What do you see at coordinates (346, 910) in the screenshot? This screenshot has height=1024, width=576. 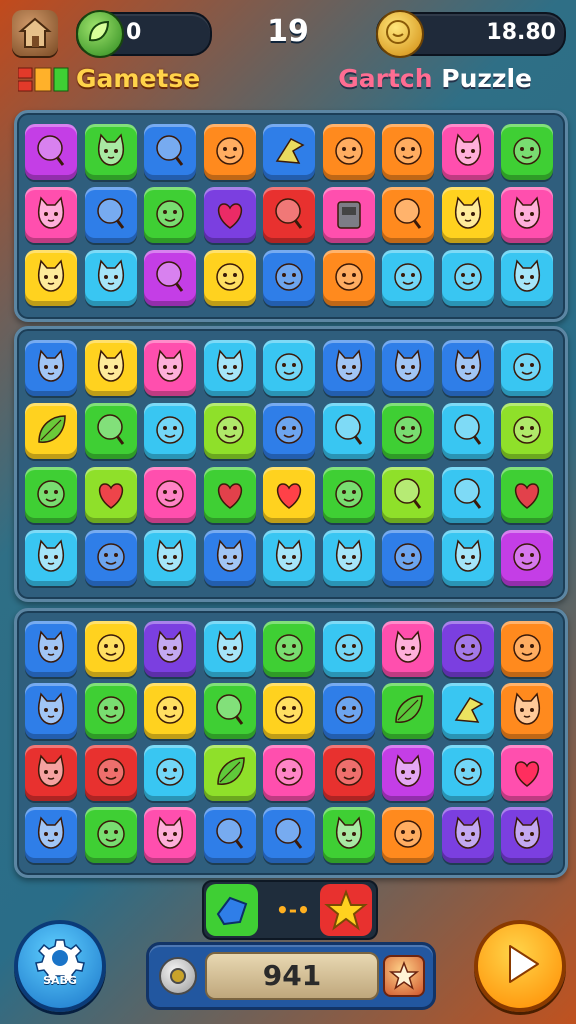 I see `swap-right-tile` at bounding box center [346, 910].